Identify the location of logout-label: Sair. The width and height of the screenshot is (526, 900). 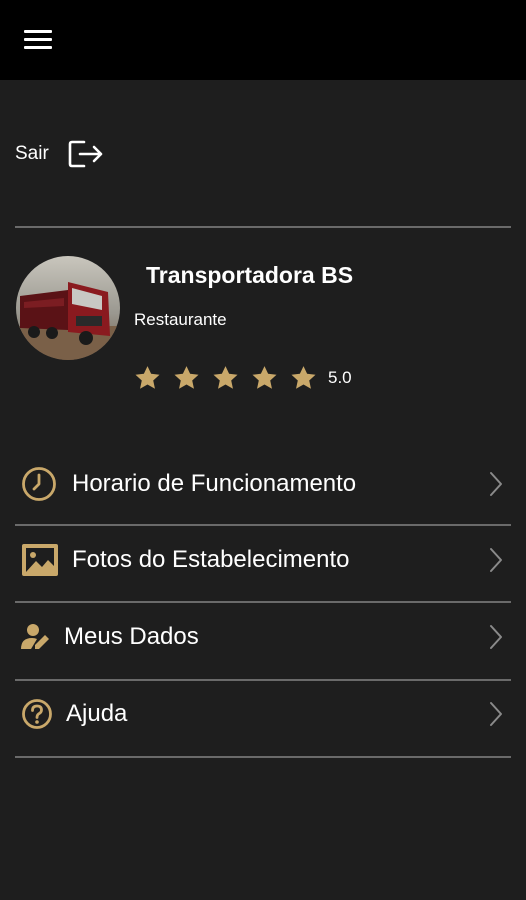
(32, 153).